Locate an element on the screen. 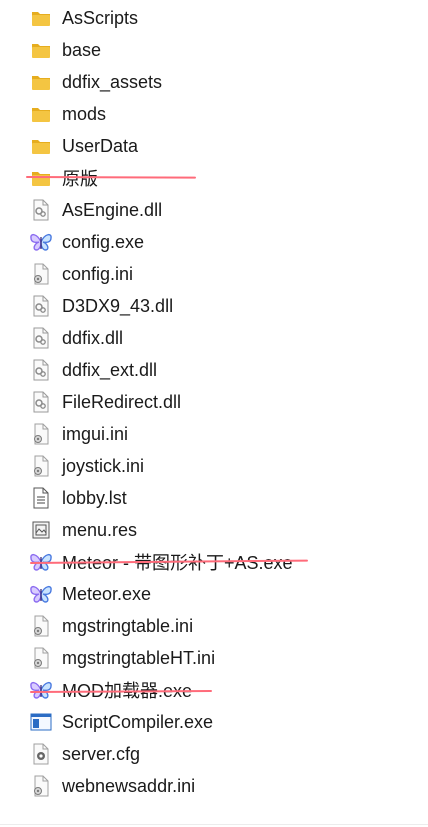 This screenshot has height=827, width=428. file-name: FileRedirect.dll is located at coordinates (122, 401).